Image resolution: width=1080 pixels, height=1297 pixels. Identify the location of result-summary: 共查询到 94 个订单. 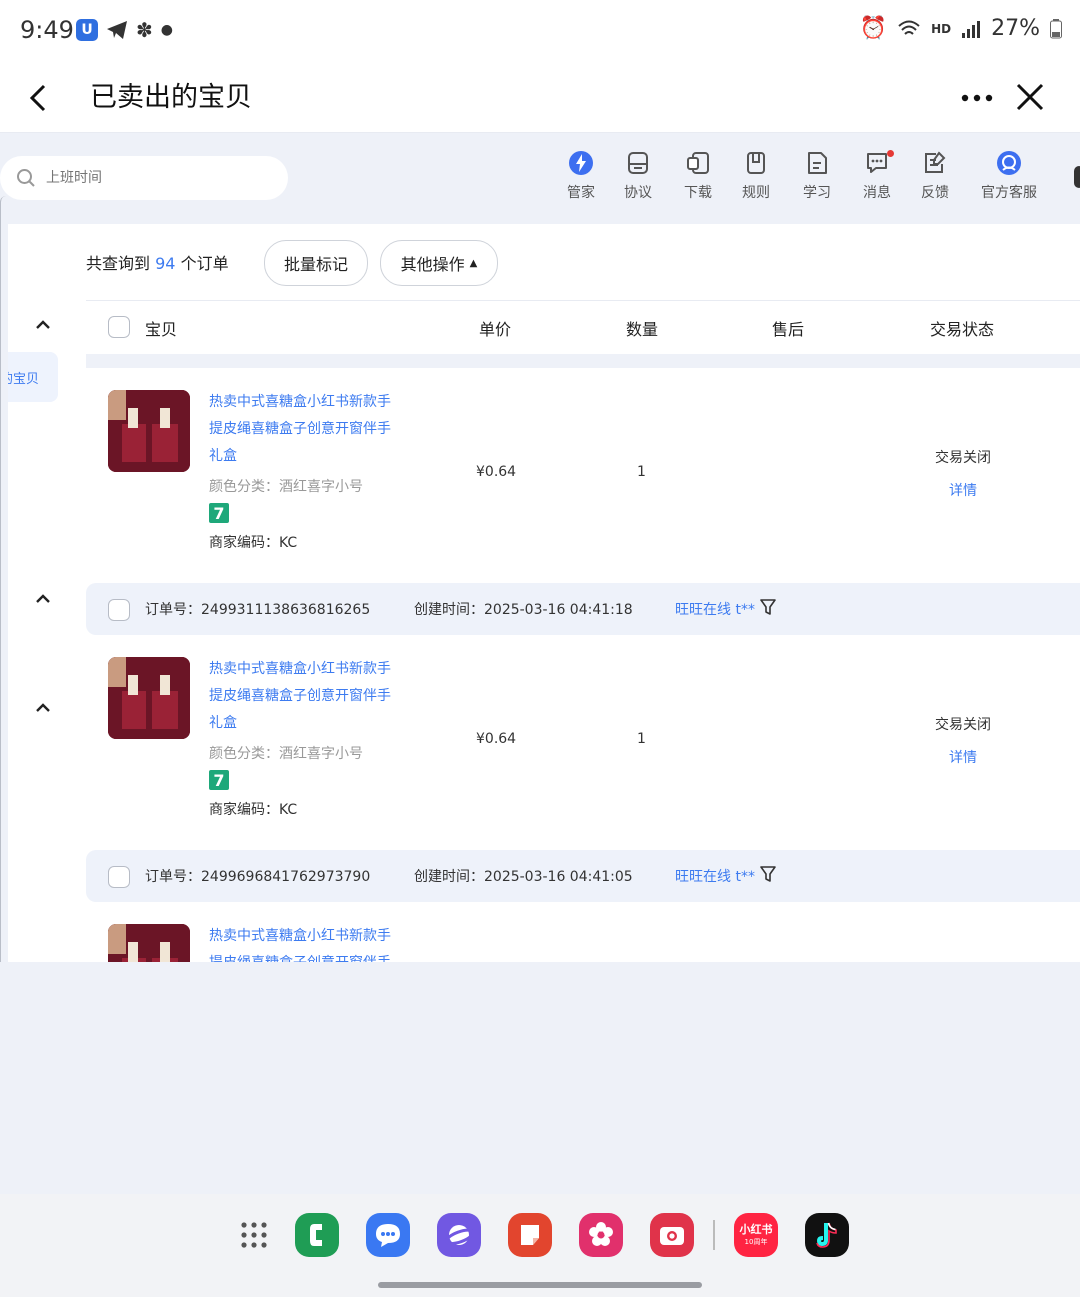
(157, 264).